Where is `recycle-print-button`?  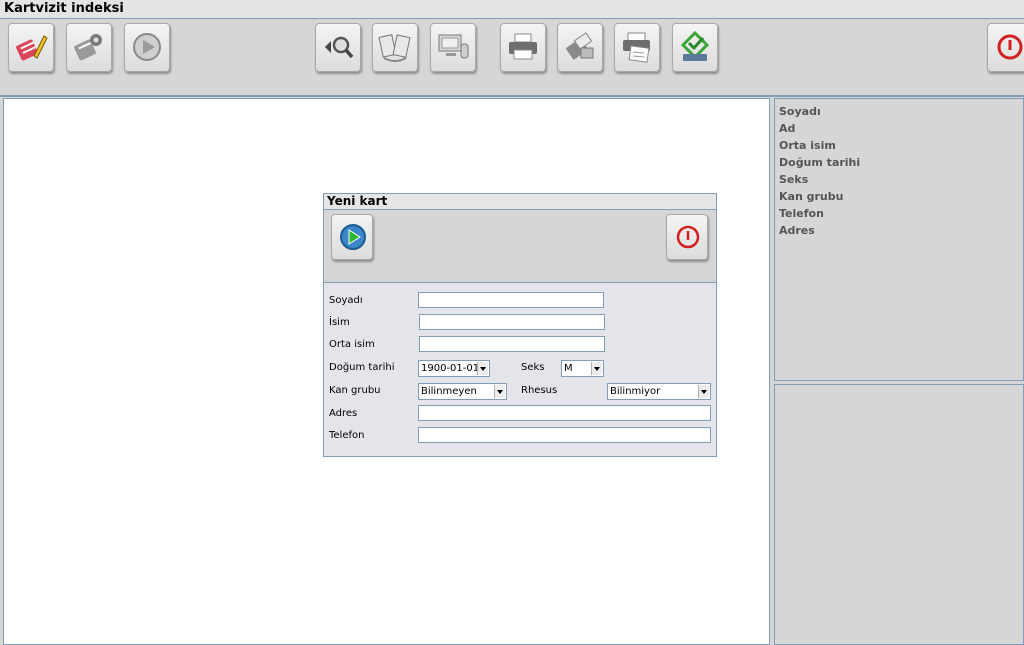
recycle-print-button is located at coordinates (695, 47).